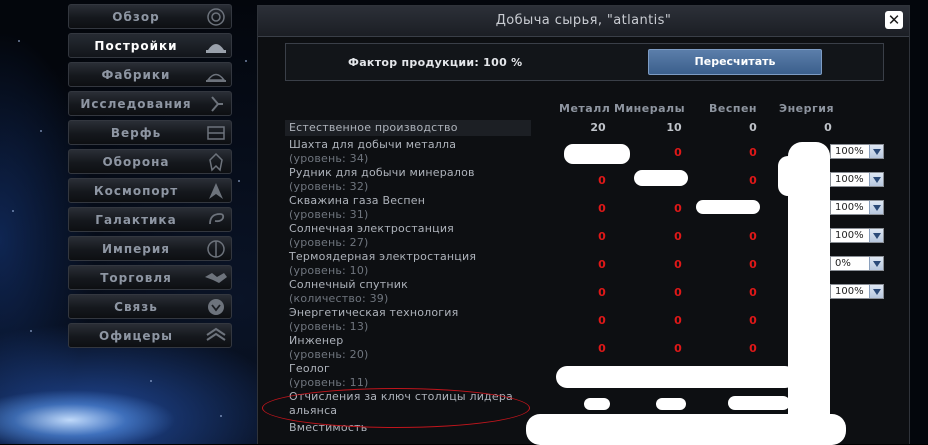  Describe the element at coordinates (329, 214) in the screenshot. I see `row-level: (уровень: 31)` at that location.